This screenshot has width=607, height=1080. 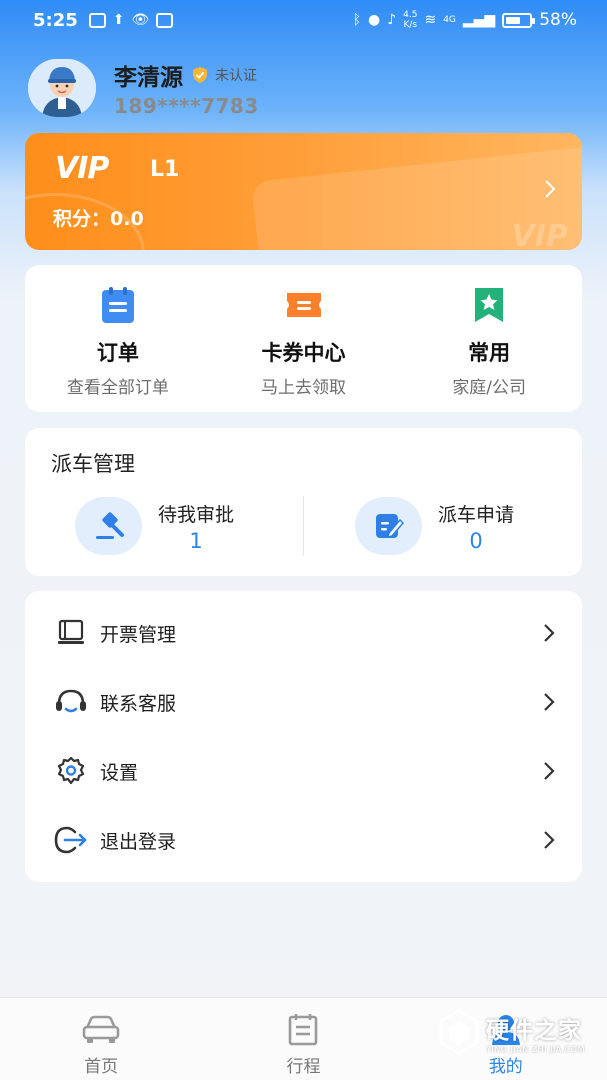 What do you see at coordinates (55, 20) in the screenshot?
I see `status-time: 5:25` at bounding box center [55, 20].